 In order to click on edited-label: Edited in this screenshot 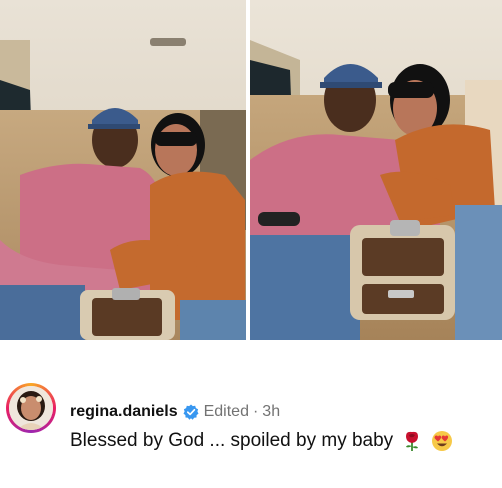, I will do `click(226, 411)`.